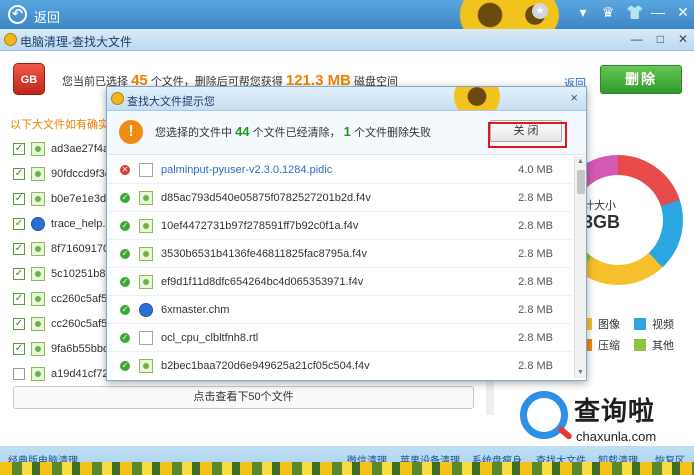 Image resolution: width=694 pixels, height=475 pixels. I want to click on delete-button: 删除, so click(641, 79).